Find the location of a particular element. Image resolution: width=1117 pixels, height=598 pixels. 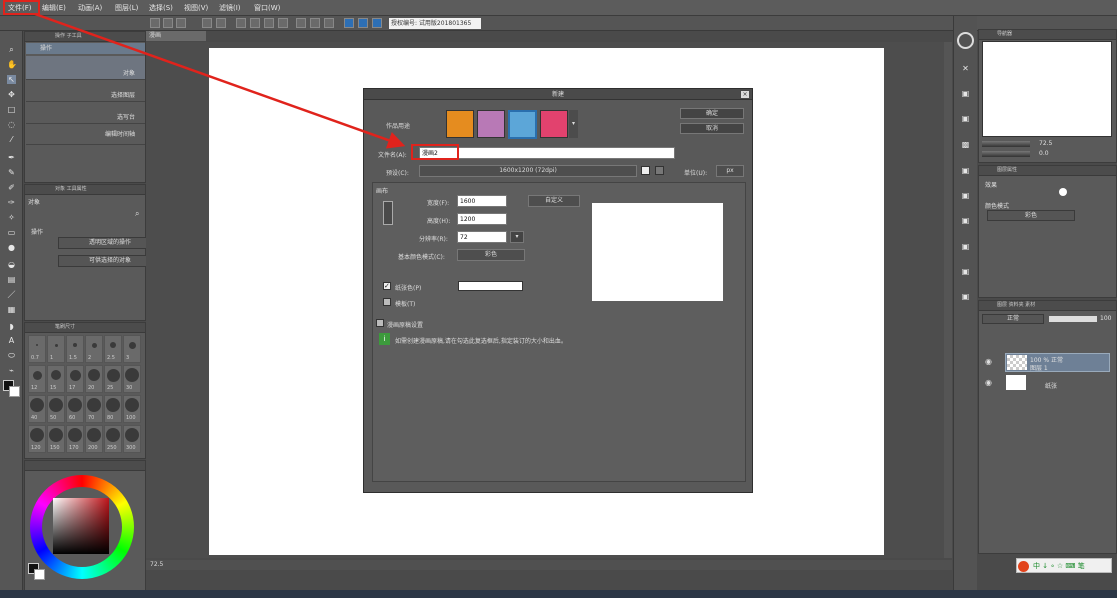

layer-color-mode-dropdown: 彩色 is located at coordinates (1031, 215).